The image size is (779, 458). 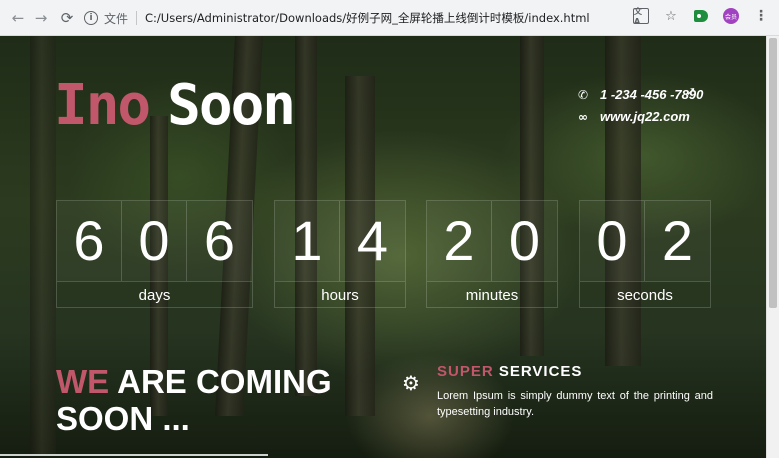 I want to click on logo-part-2: Soon, so click(x=231, y=105).